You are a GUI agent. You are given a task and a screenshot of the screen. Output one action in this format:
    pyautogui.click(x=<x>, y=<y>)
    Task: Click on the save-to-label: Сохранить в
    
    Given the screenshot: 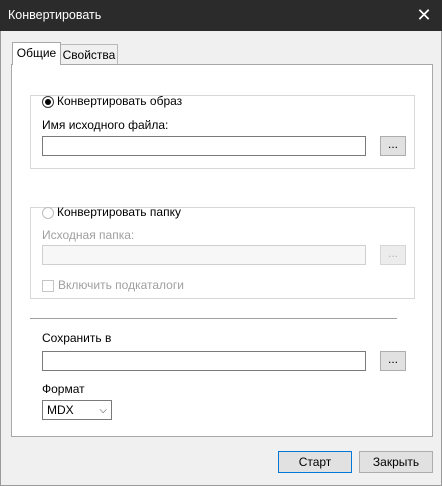 What is the action you would take?
    pyautogui.click(x=77, y=338)
    